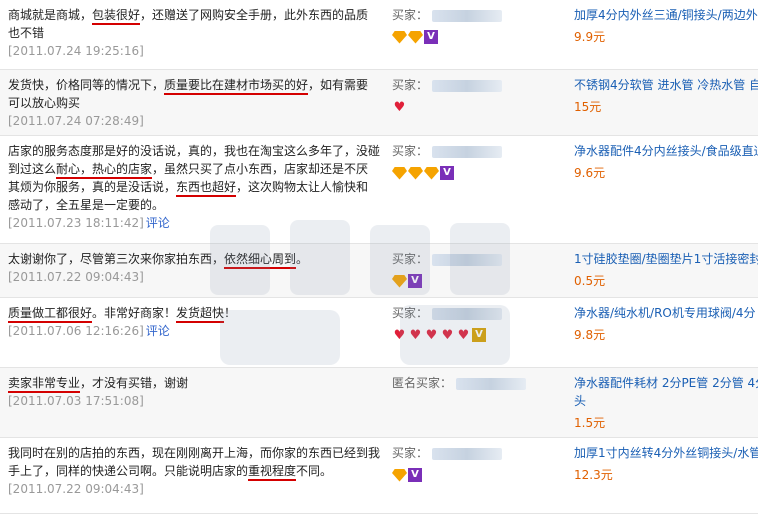 This screenshot has height=514, width=758. I want to click on product-title-link: 净水器配件4分内丝接头/食品级直通, so click(666, 151).